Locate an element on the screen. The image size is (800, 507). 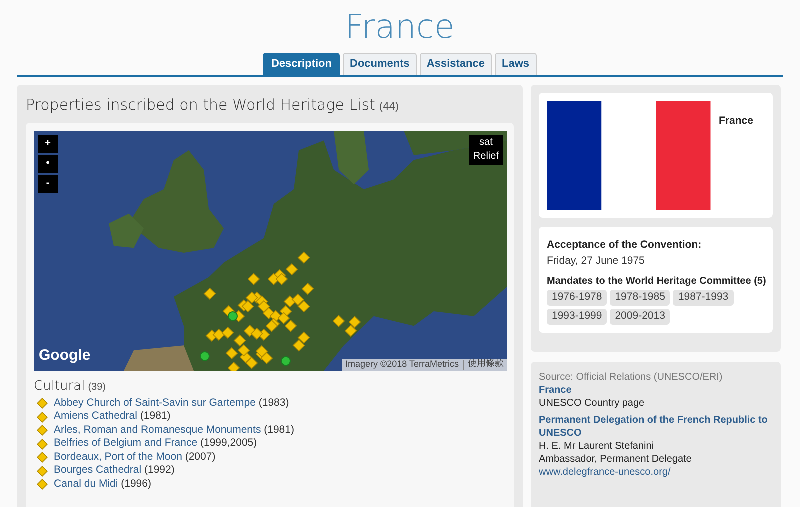
mandates-label: Mandates to the World Heritage Committee (5) is located at coordinates (656, 281).